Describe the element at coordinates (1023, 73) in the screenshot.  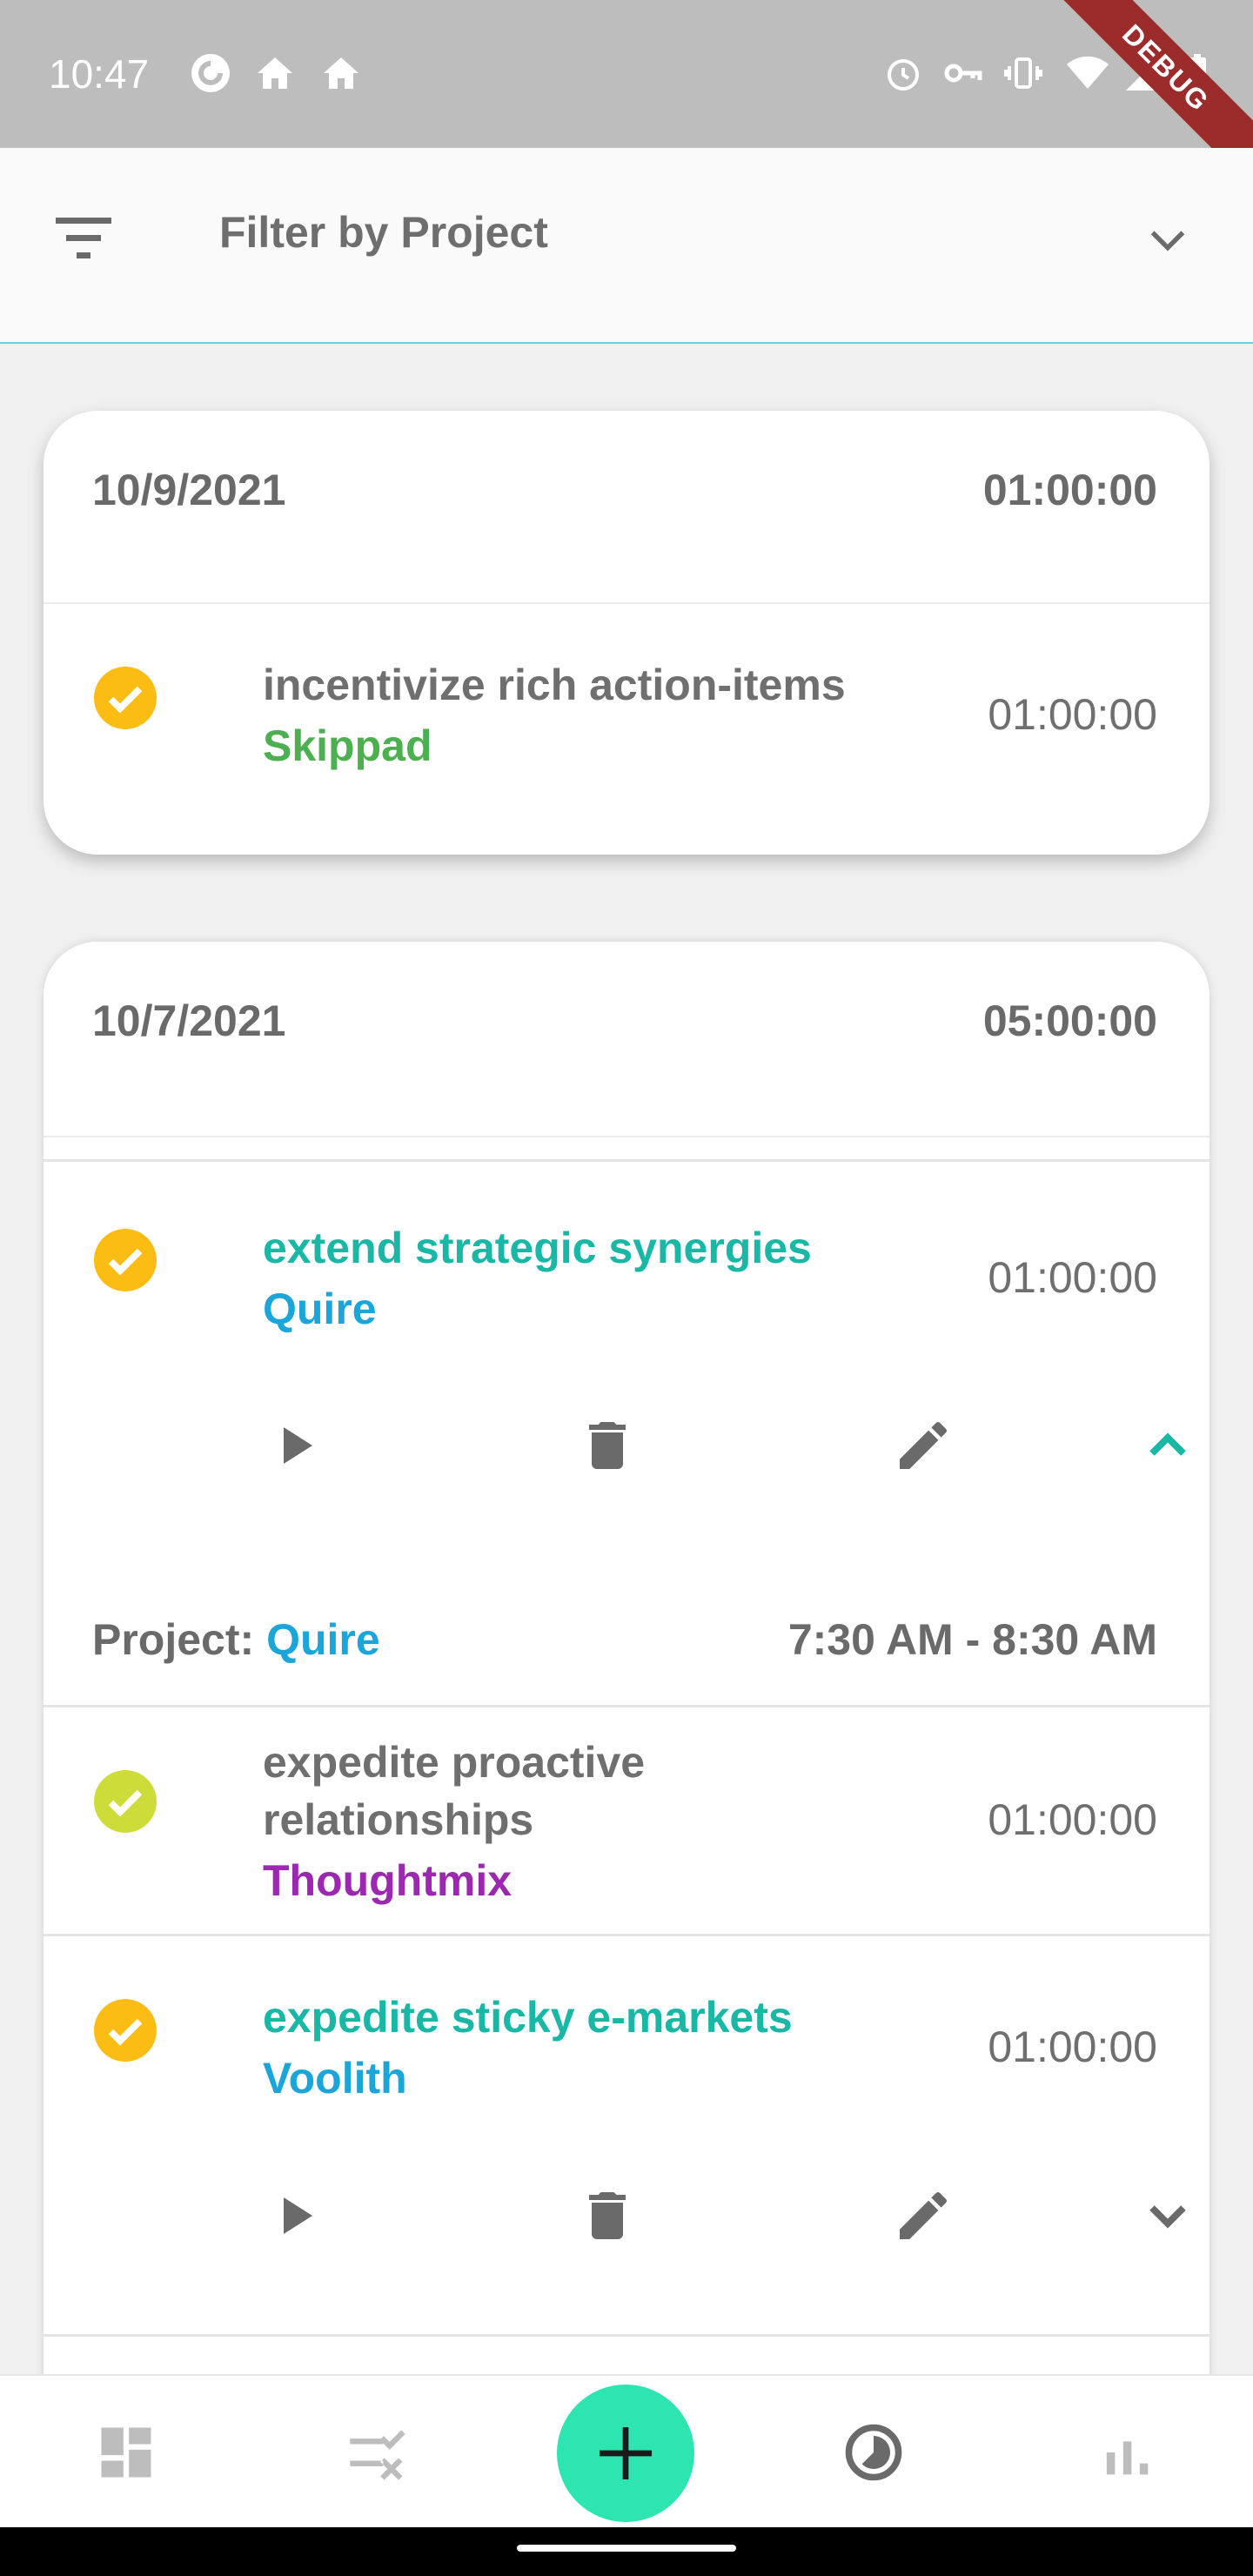
I see `vibrate-icon` at that location.